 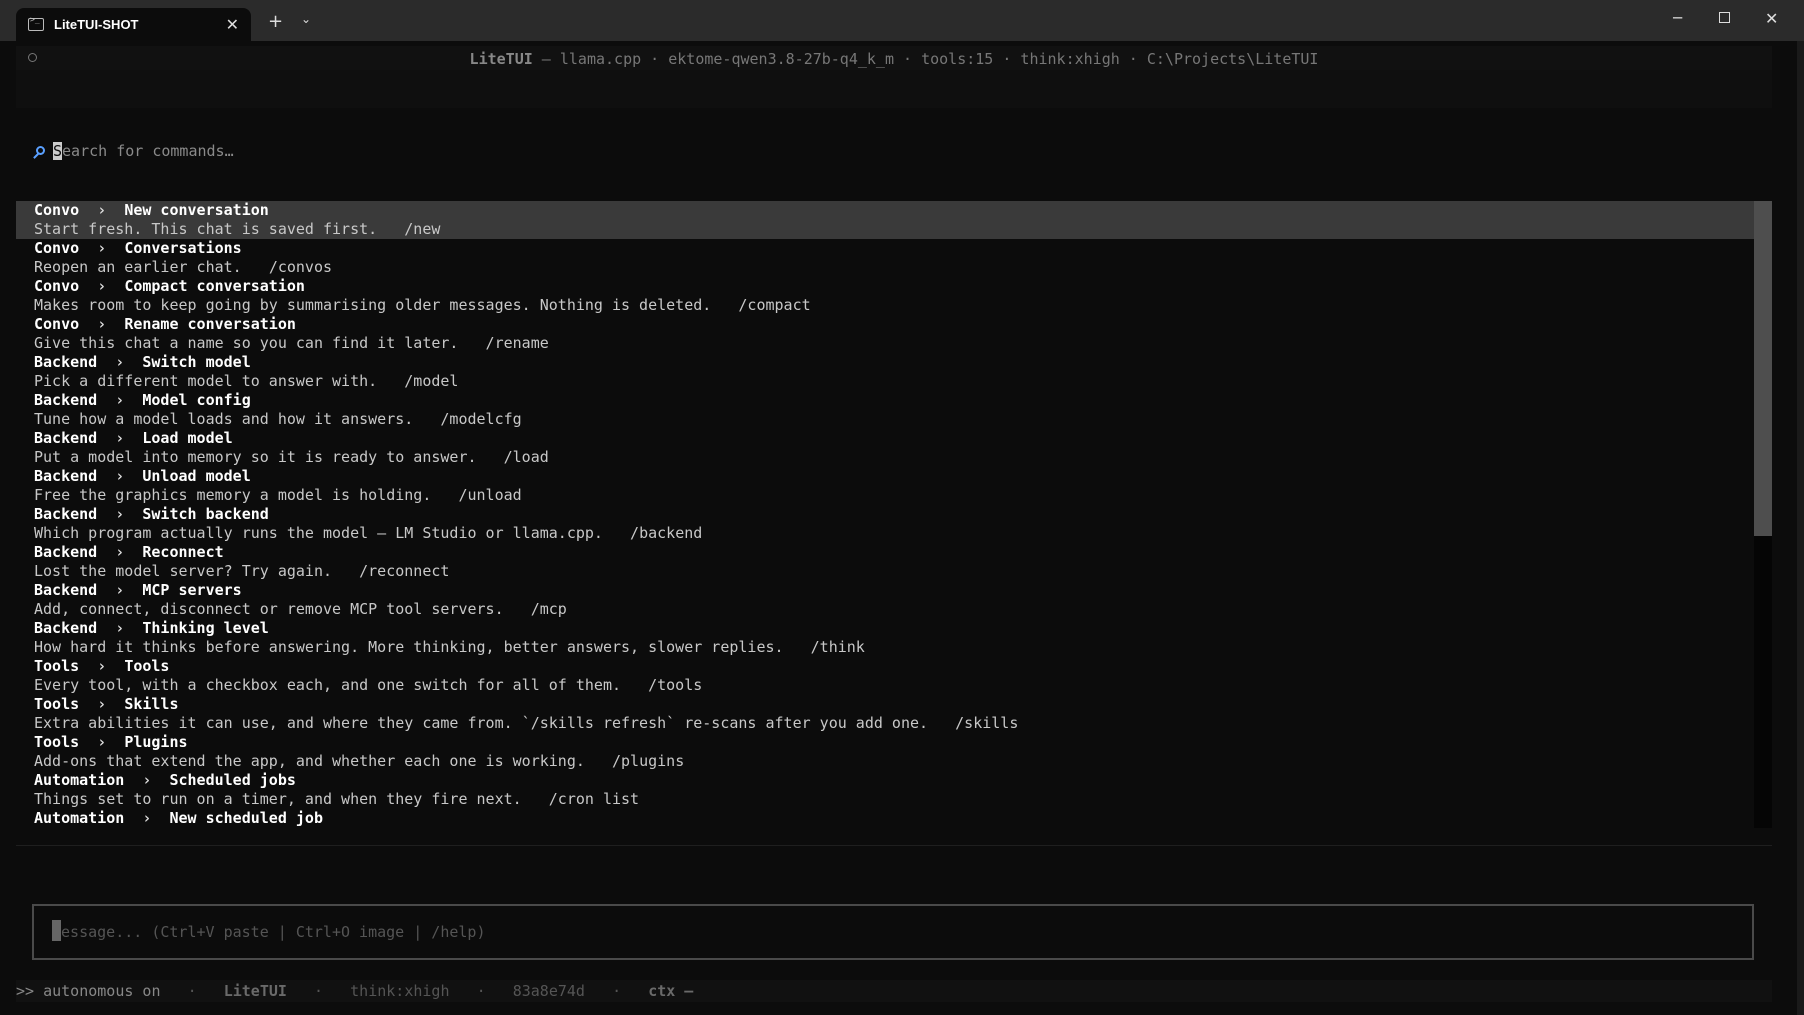 What do you see at coordinates (1763, 368) in the screenshot?
I see `scrollbar-thumb` at bounding box center [1763, 368].